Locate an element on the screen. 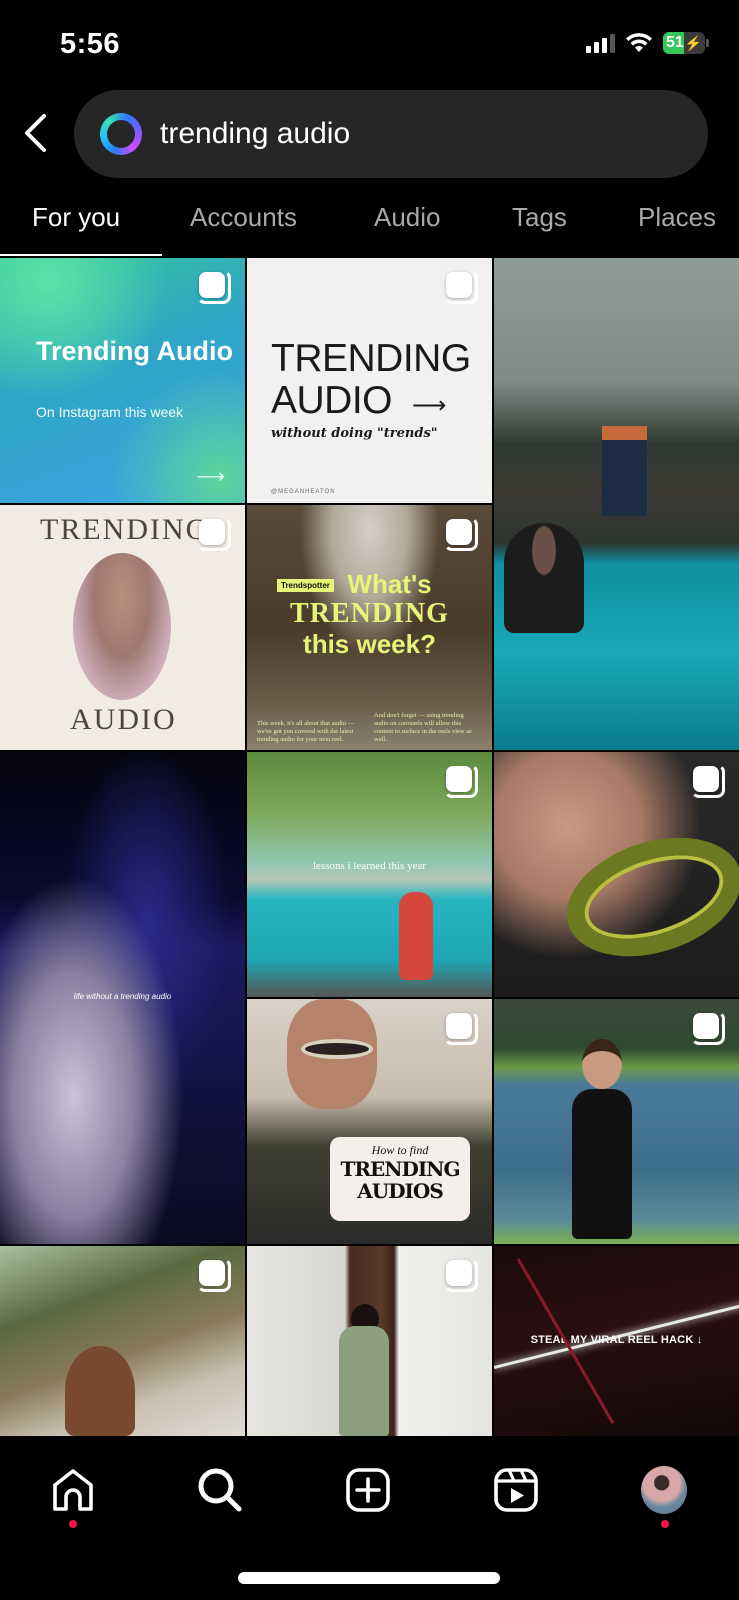 This screenshot has height=1600, width=739. grid-tile-pool-reel is located at coordinates (616, 504).